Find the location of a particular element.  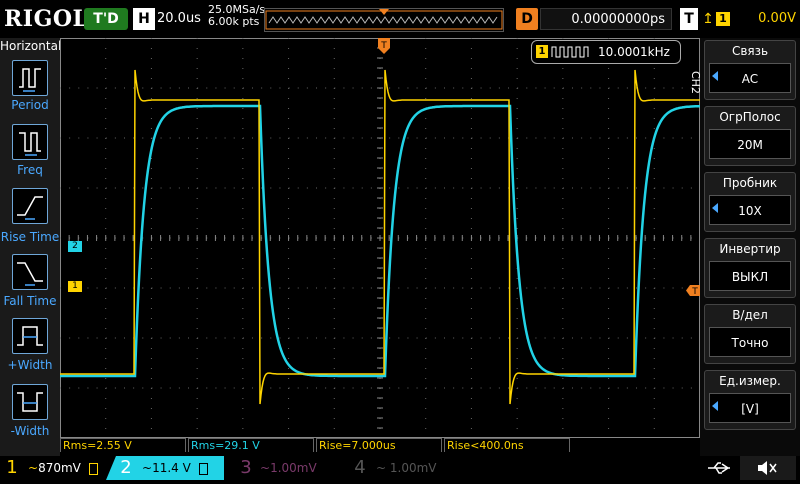

bandwidth-limit-value: 20M is located at coordinates (750, 144).